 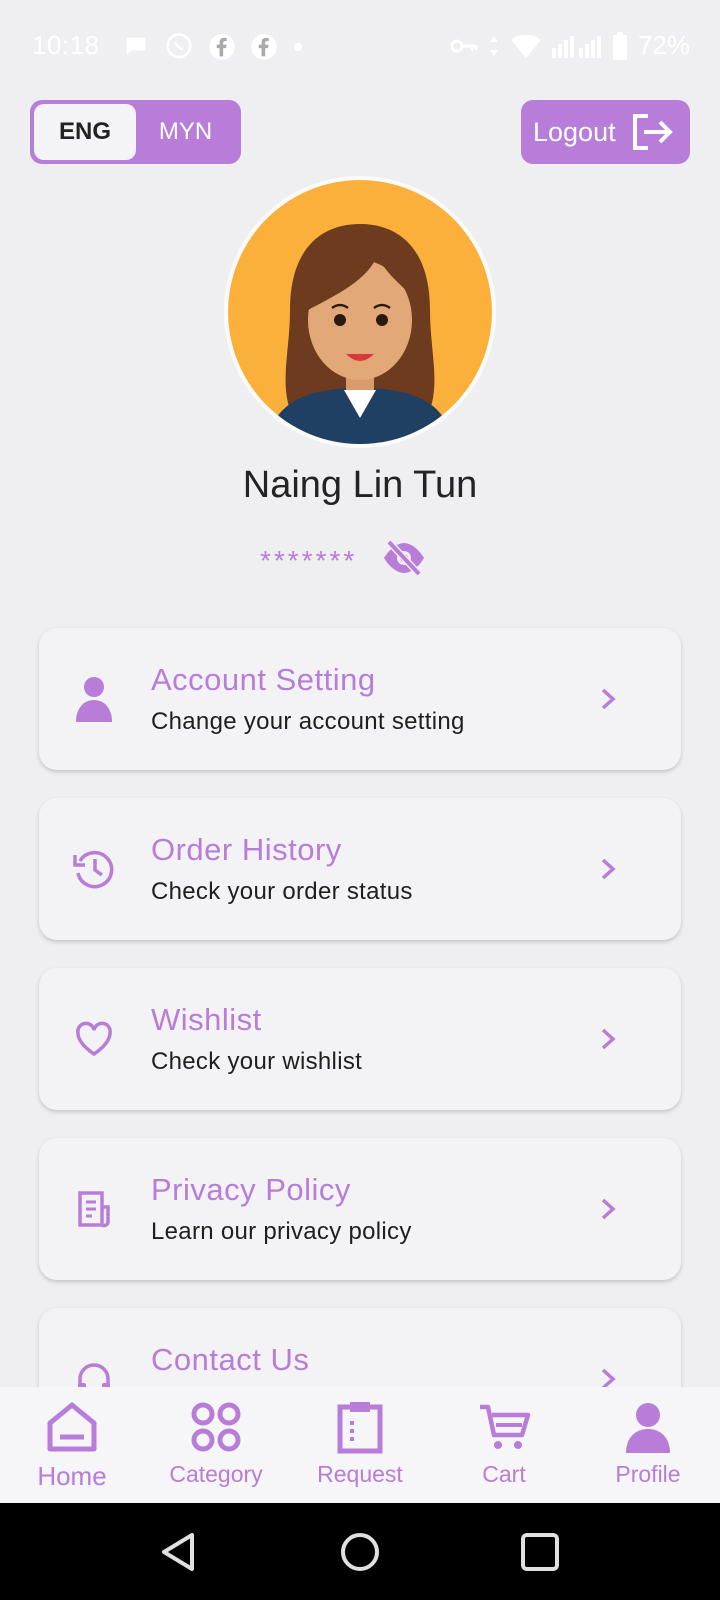 I want to click on viber-icon, so click(x=179, y=46).